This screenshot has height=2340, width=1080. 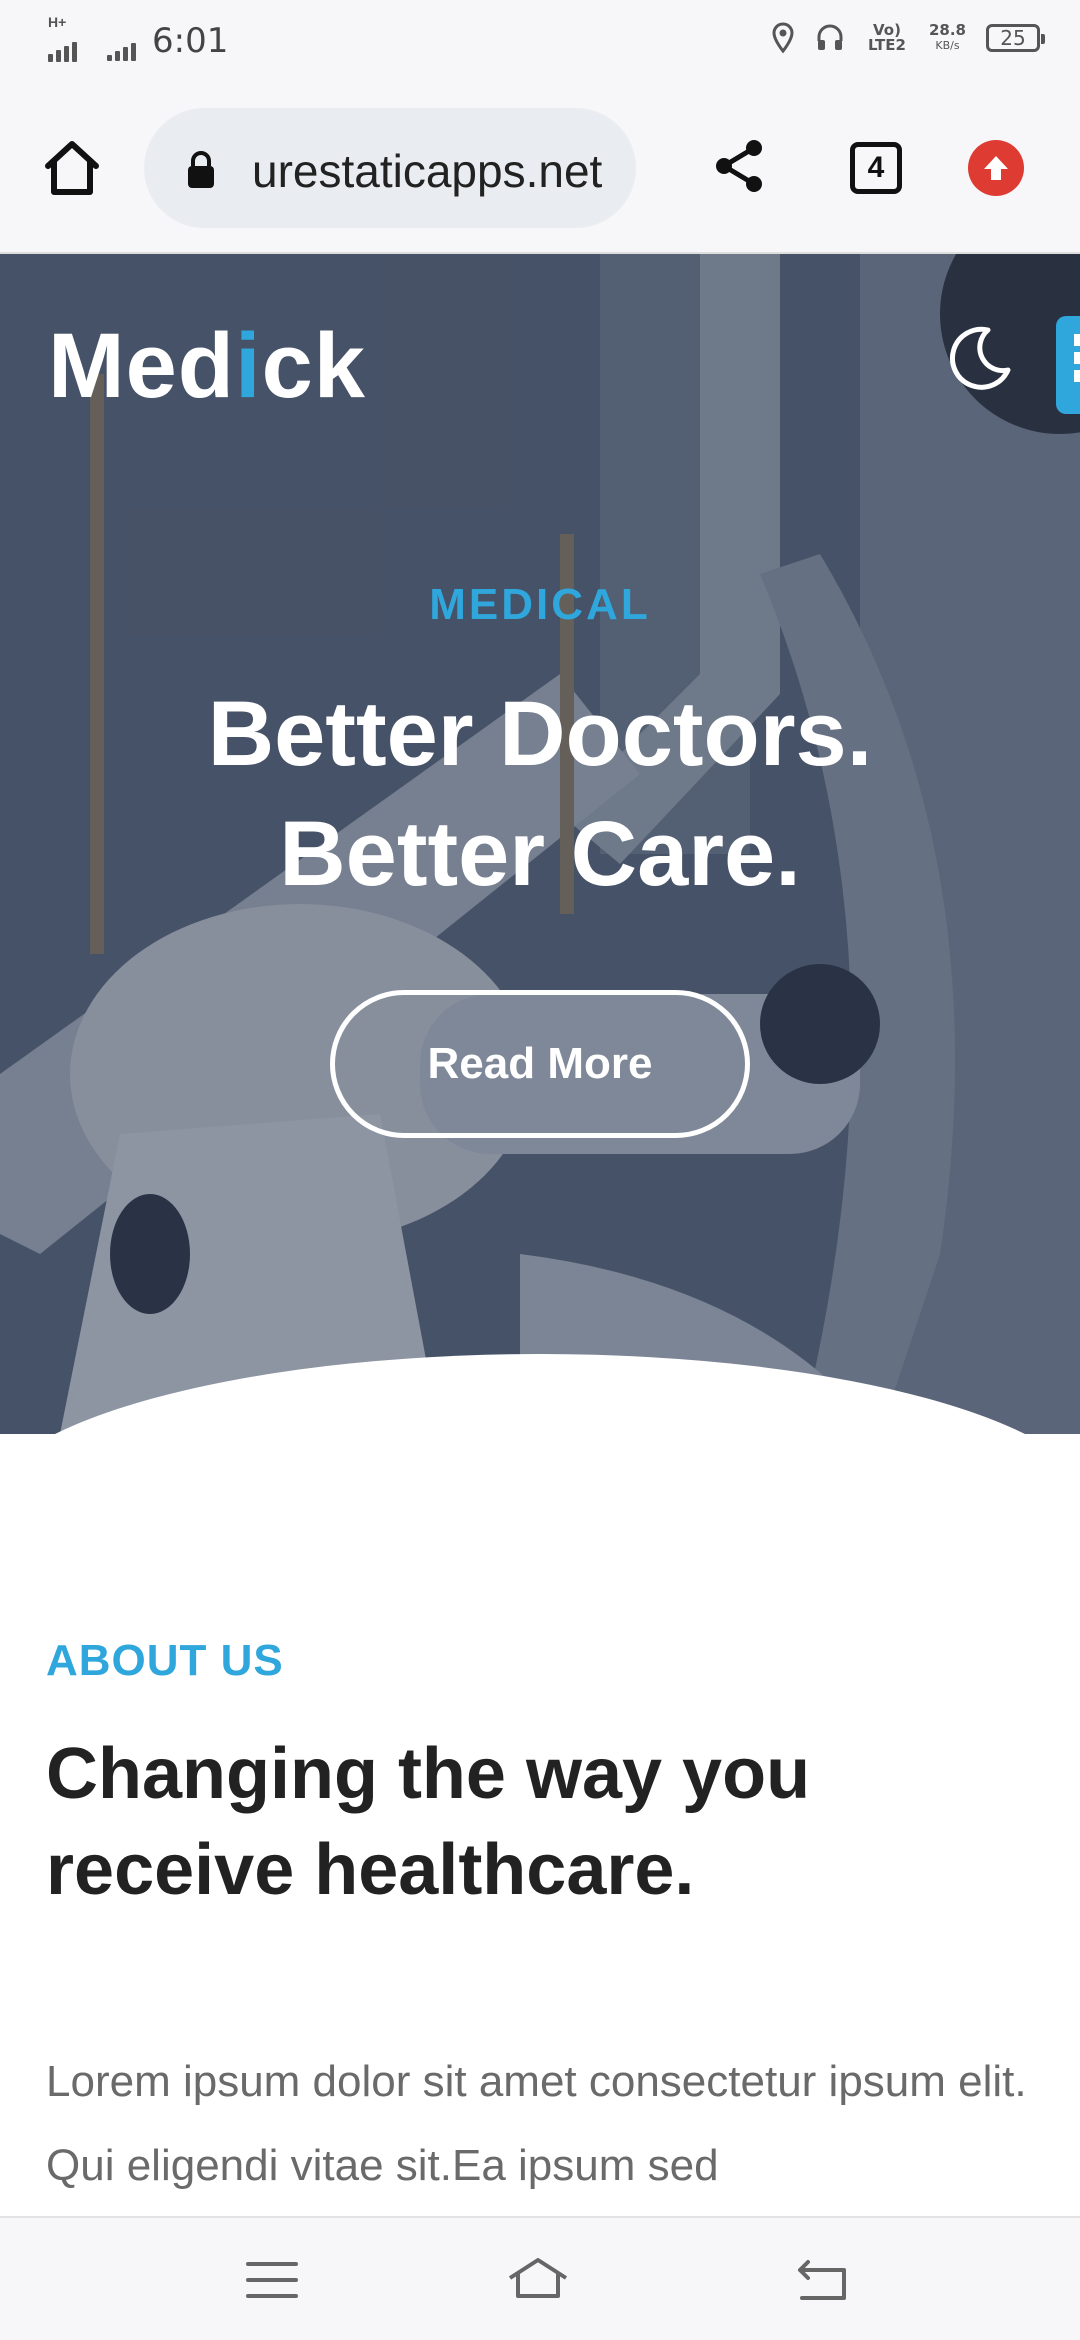 I want to click on status-left: H+ 6:01, so click(x=138, y=38).